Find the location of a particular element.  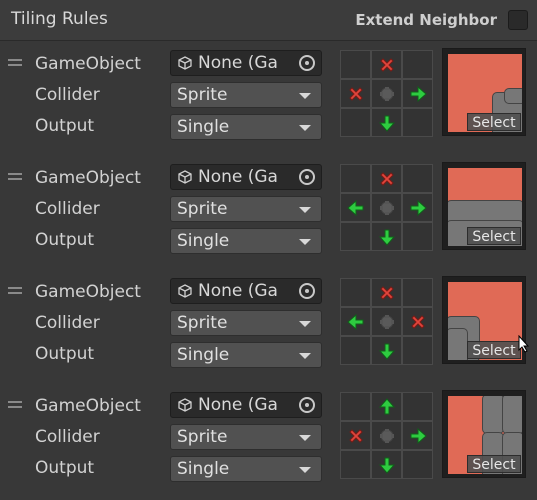

mouse-cursor-icon is located at coordinates (524, 344).